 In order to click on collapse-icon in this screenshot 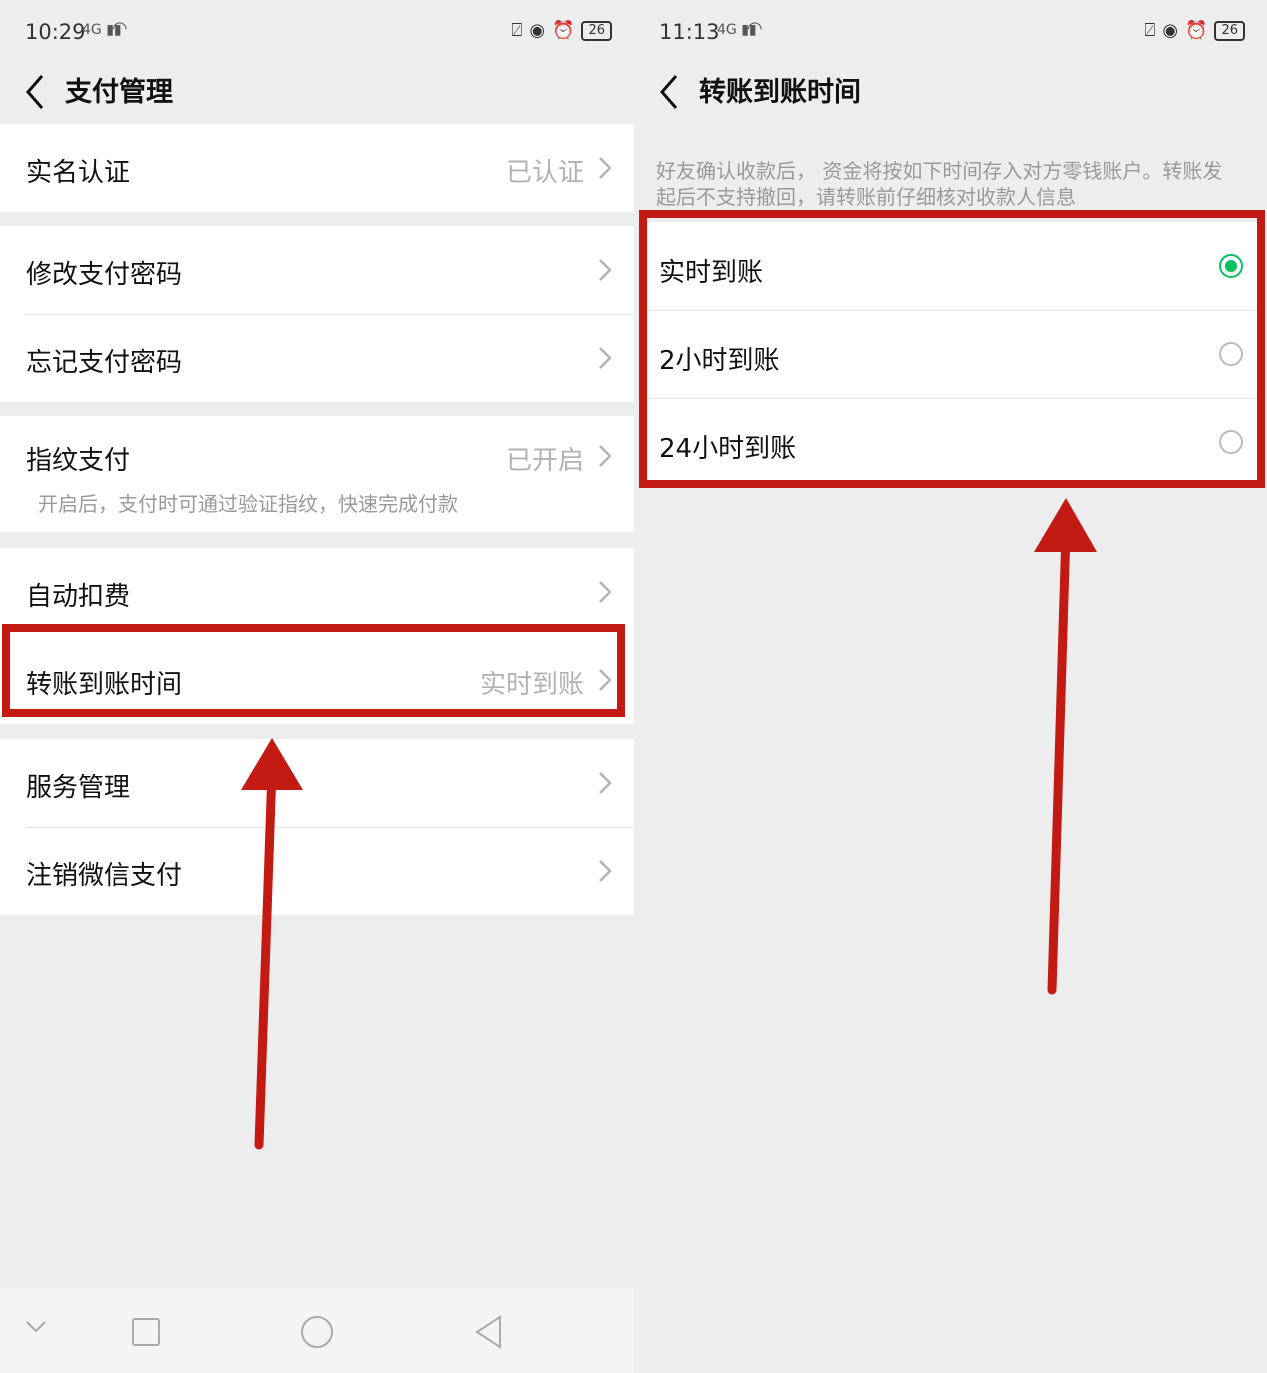, I will do `click(36, 1327)`.